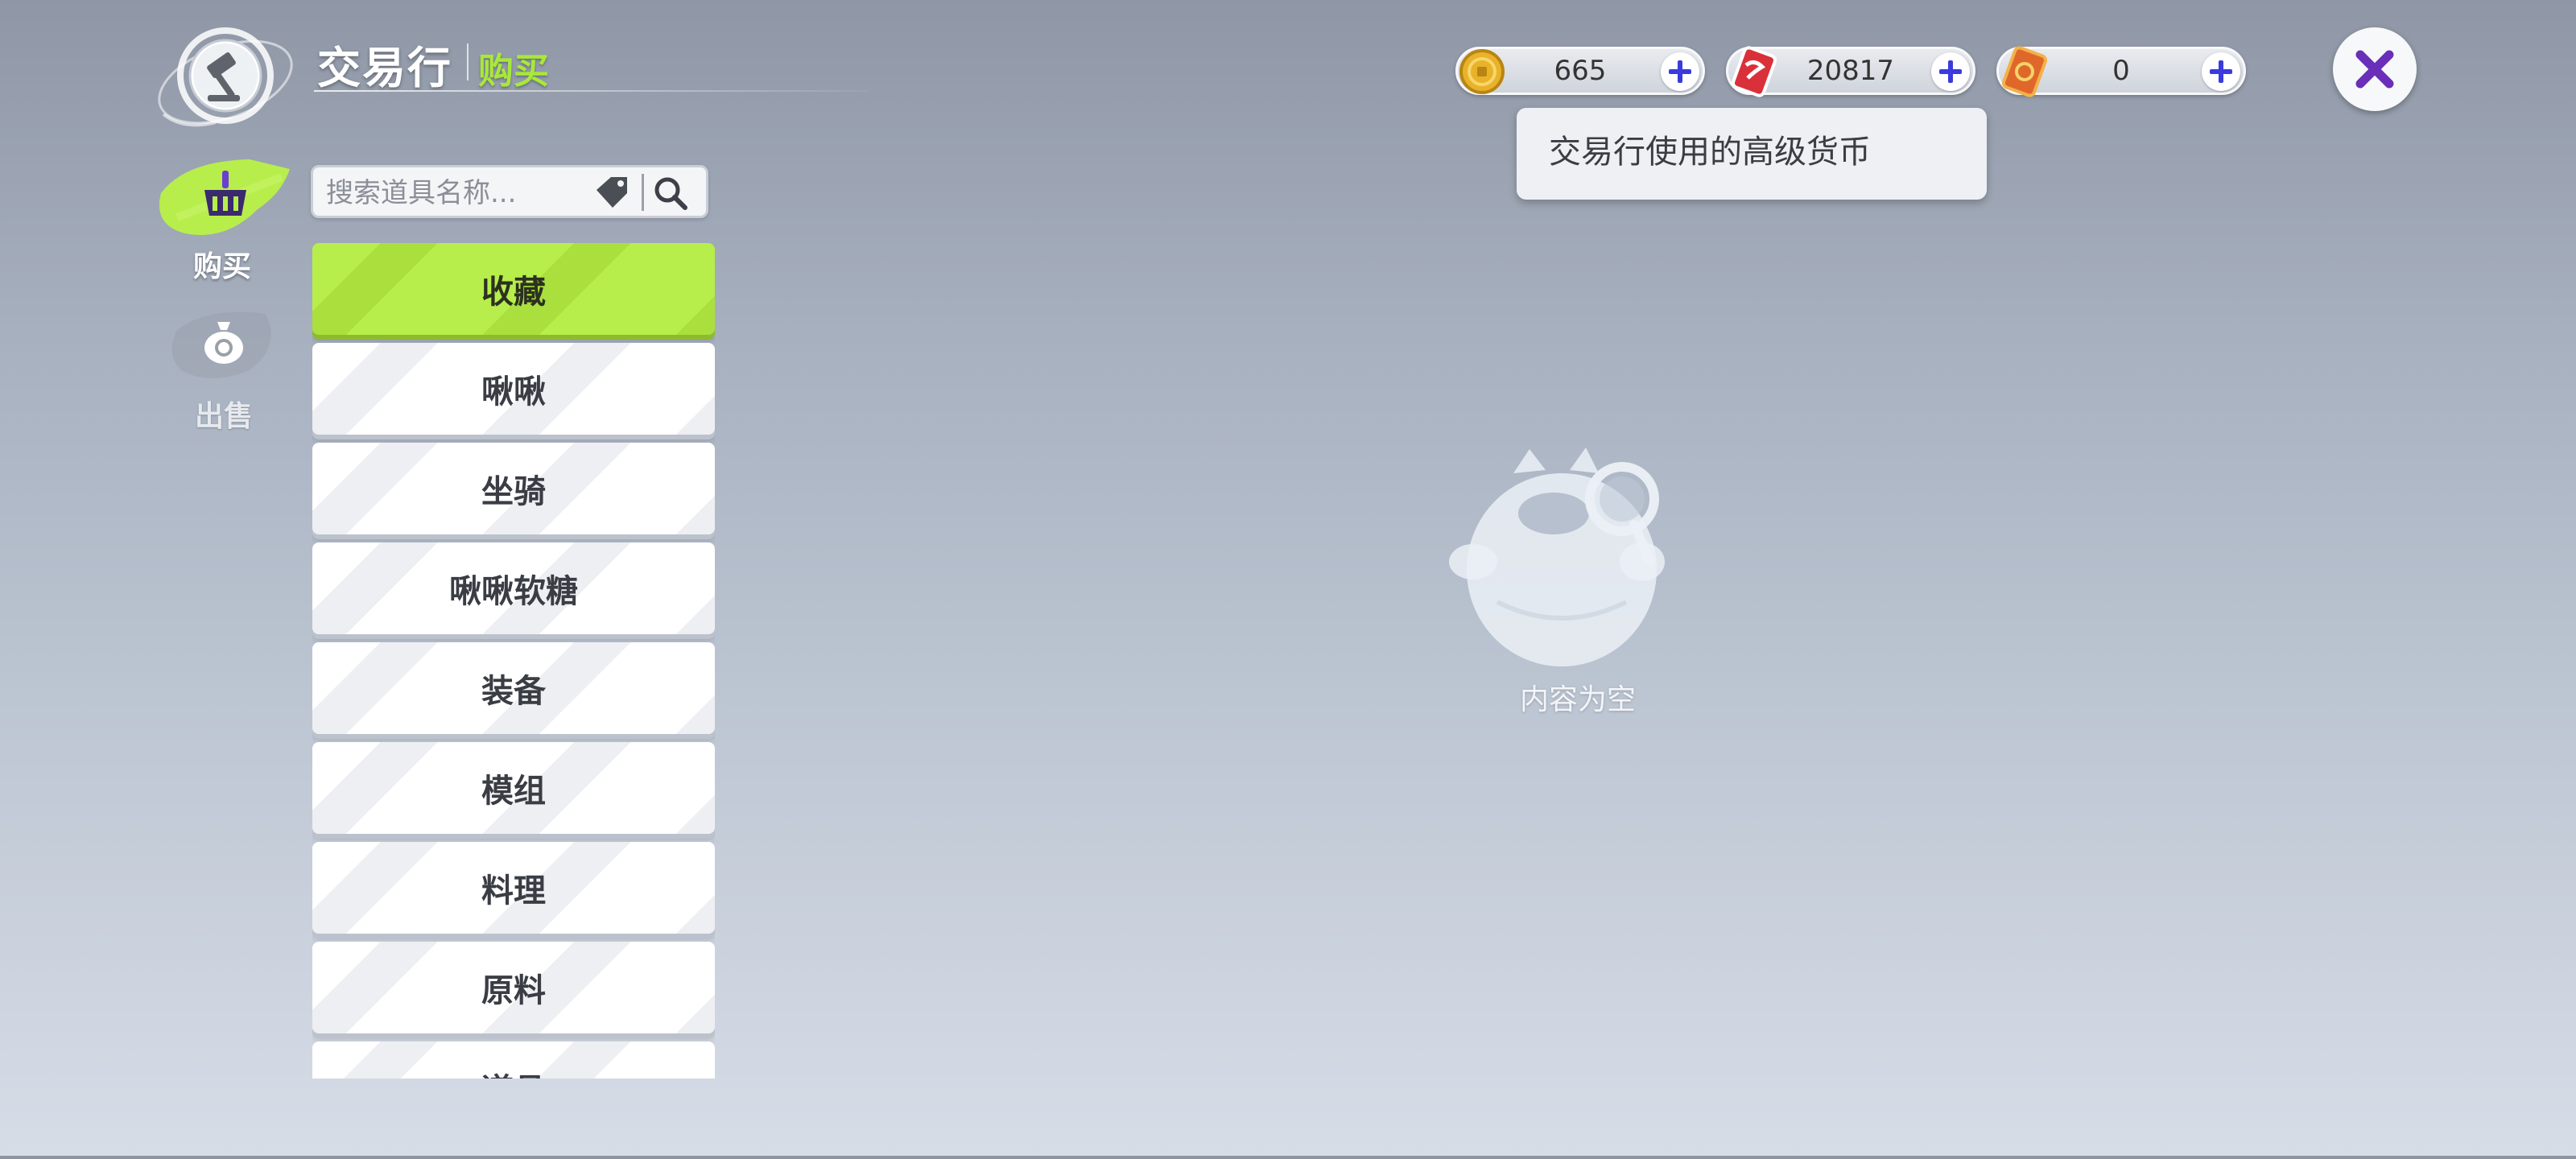  Describe the element at coordinates (513, 292) in the screenshot. I see `category-label: 收藏` at that location.